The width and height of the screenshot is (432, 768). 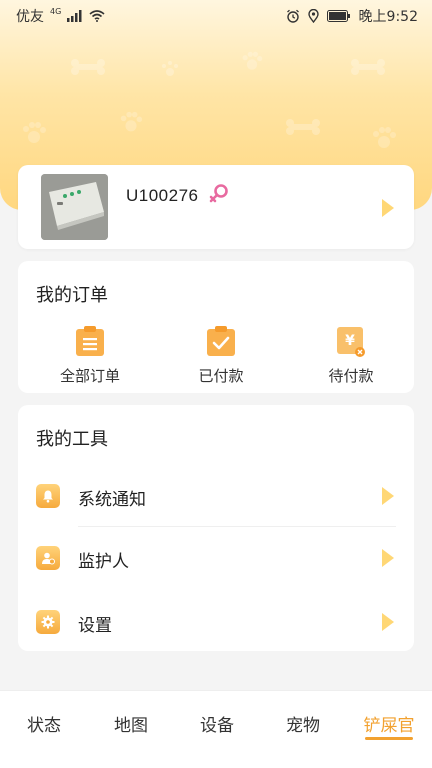 I want to click on order-all-label: 全部订单, so click(x=89, y=376).